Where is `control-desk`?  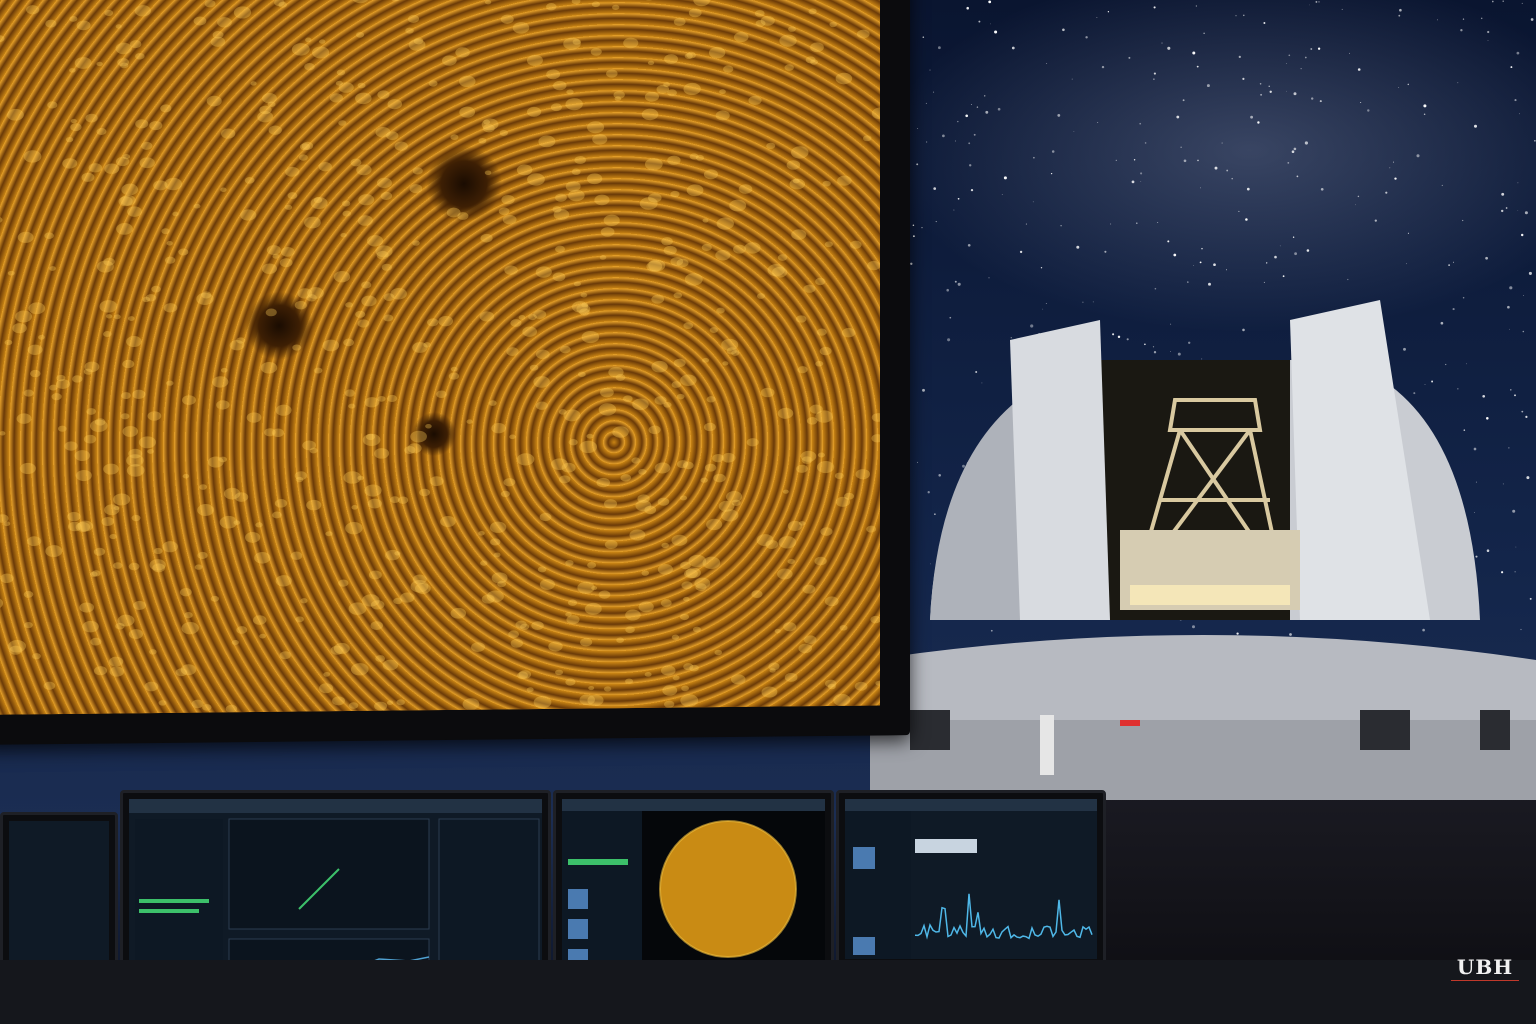
control-desk is located at coordinates (768, 992).